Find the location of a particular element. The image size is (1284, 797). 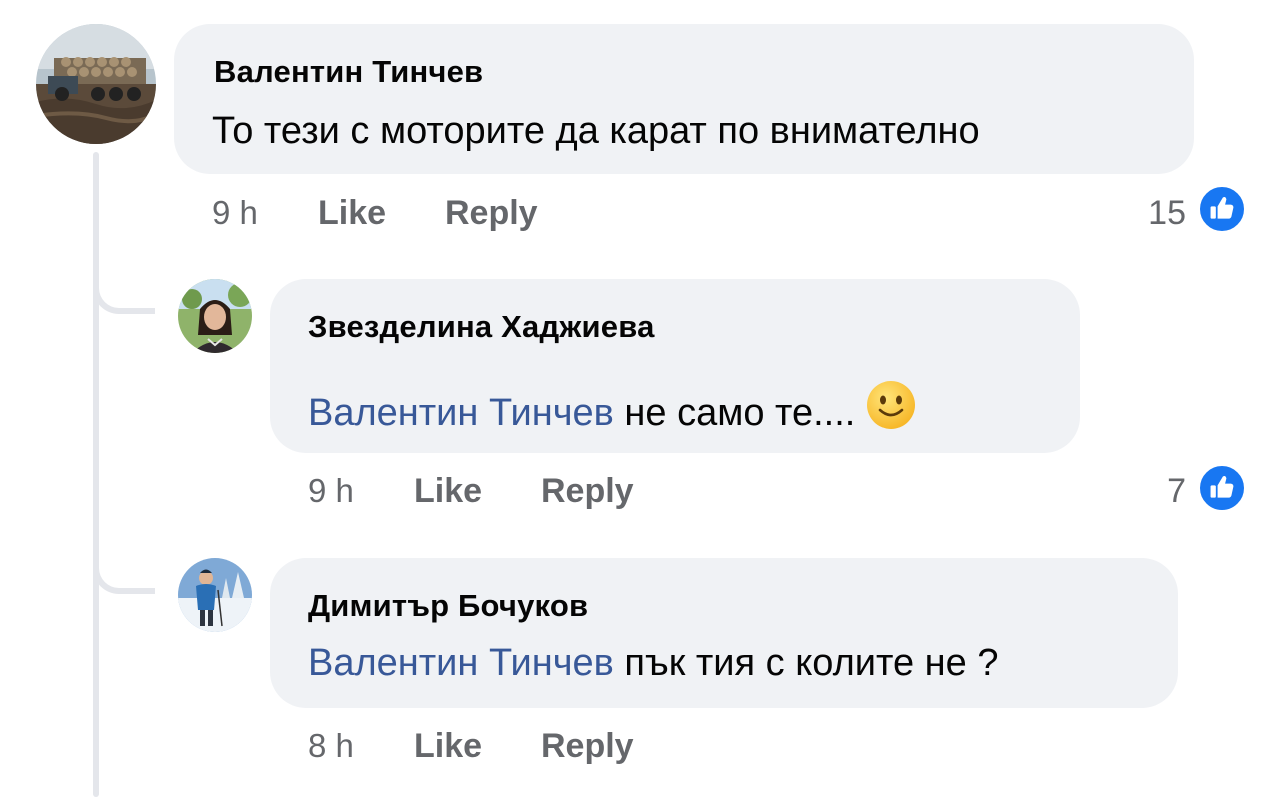

comment-author: Димитър Бочуков is located at coordinates (448, 606).